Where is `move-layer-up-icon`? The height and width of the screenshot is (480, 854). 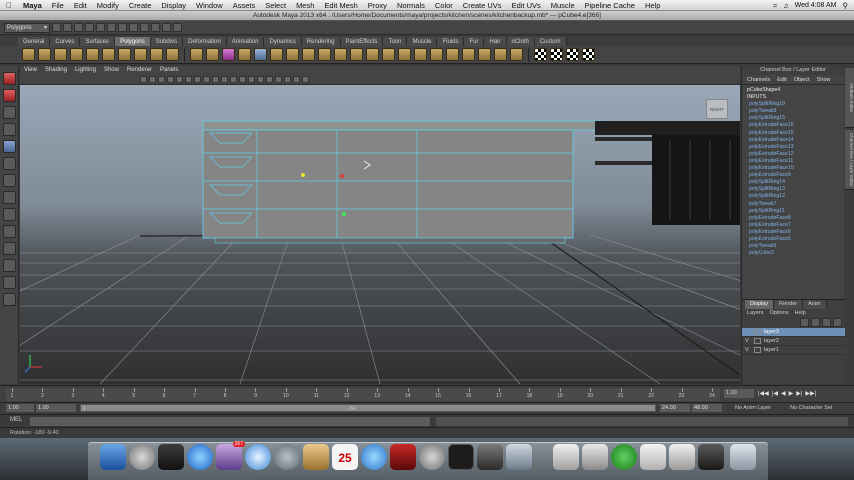 move-layer-up-icon is located at coordinates (804, 322).